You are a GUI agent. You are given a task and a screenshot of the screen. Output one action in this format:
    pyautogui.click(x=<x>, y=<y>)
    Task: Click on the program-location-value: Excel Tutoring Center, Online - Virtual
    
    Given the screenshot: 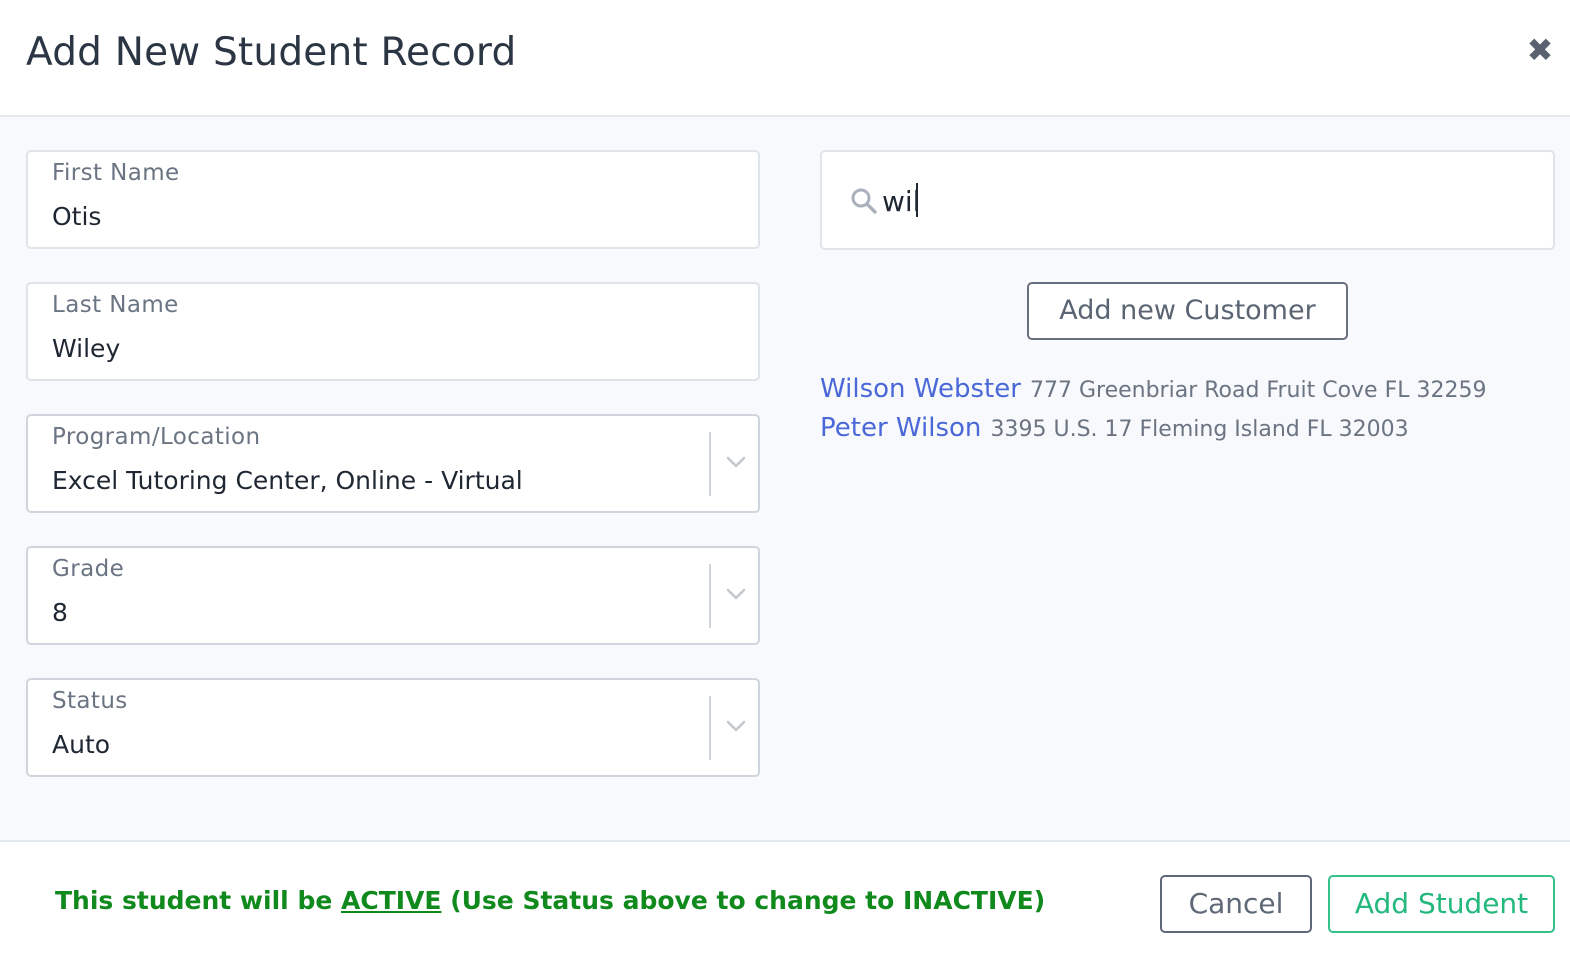 What is the action you would take?
    pyautogui.click(x=372, y=480)
    